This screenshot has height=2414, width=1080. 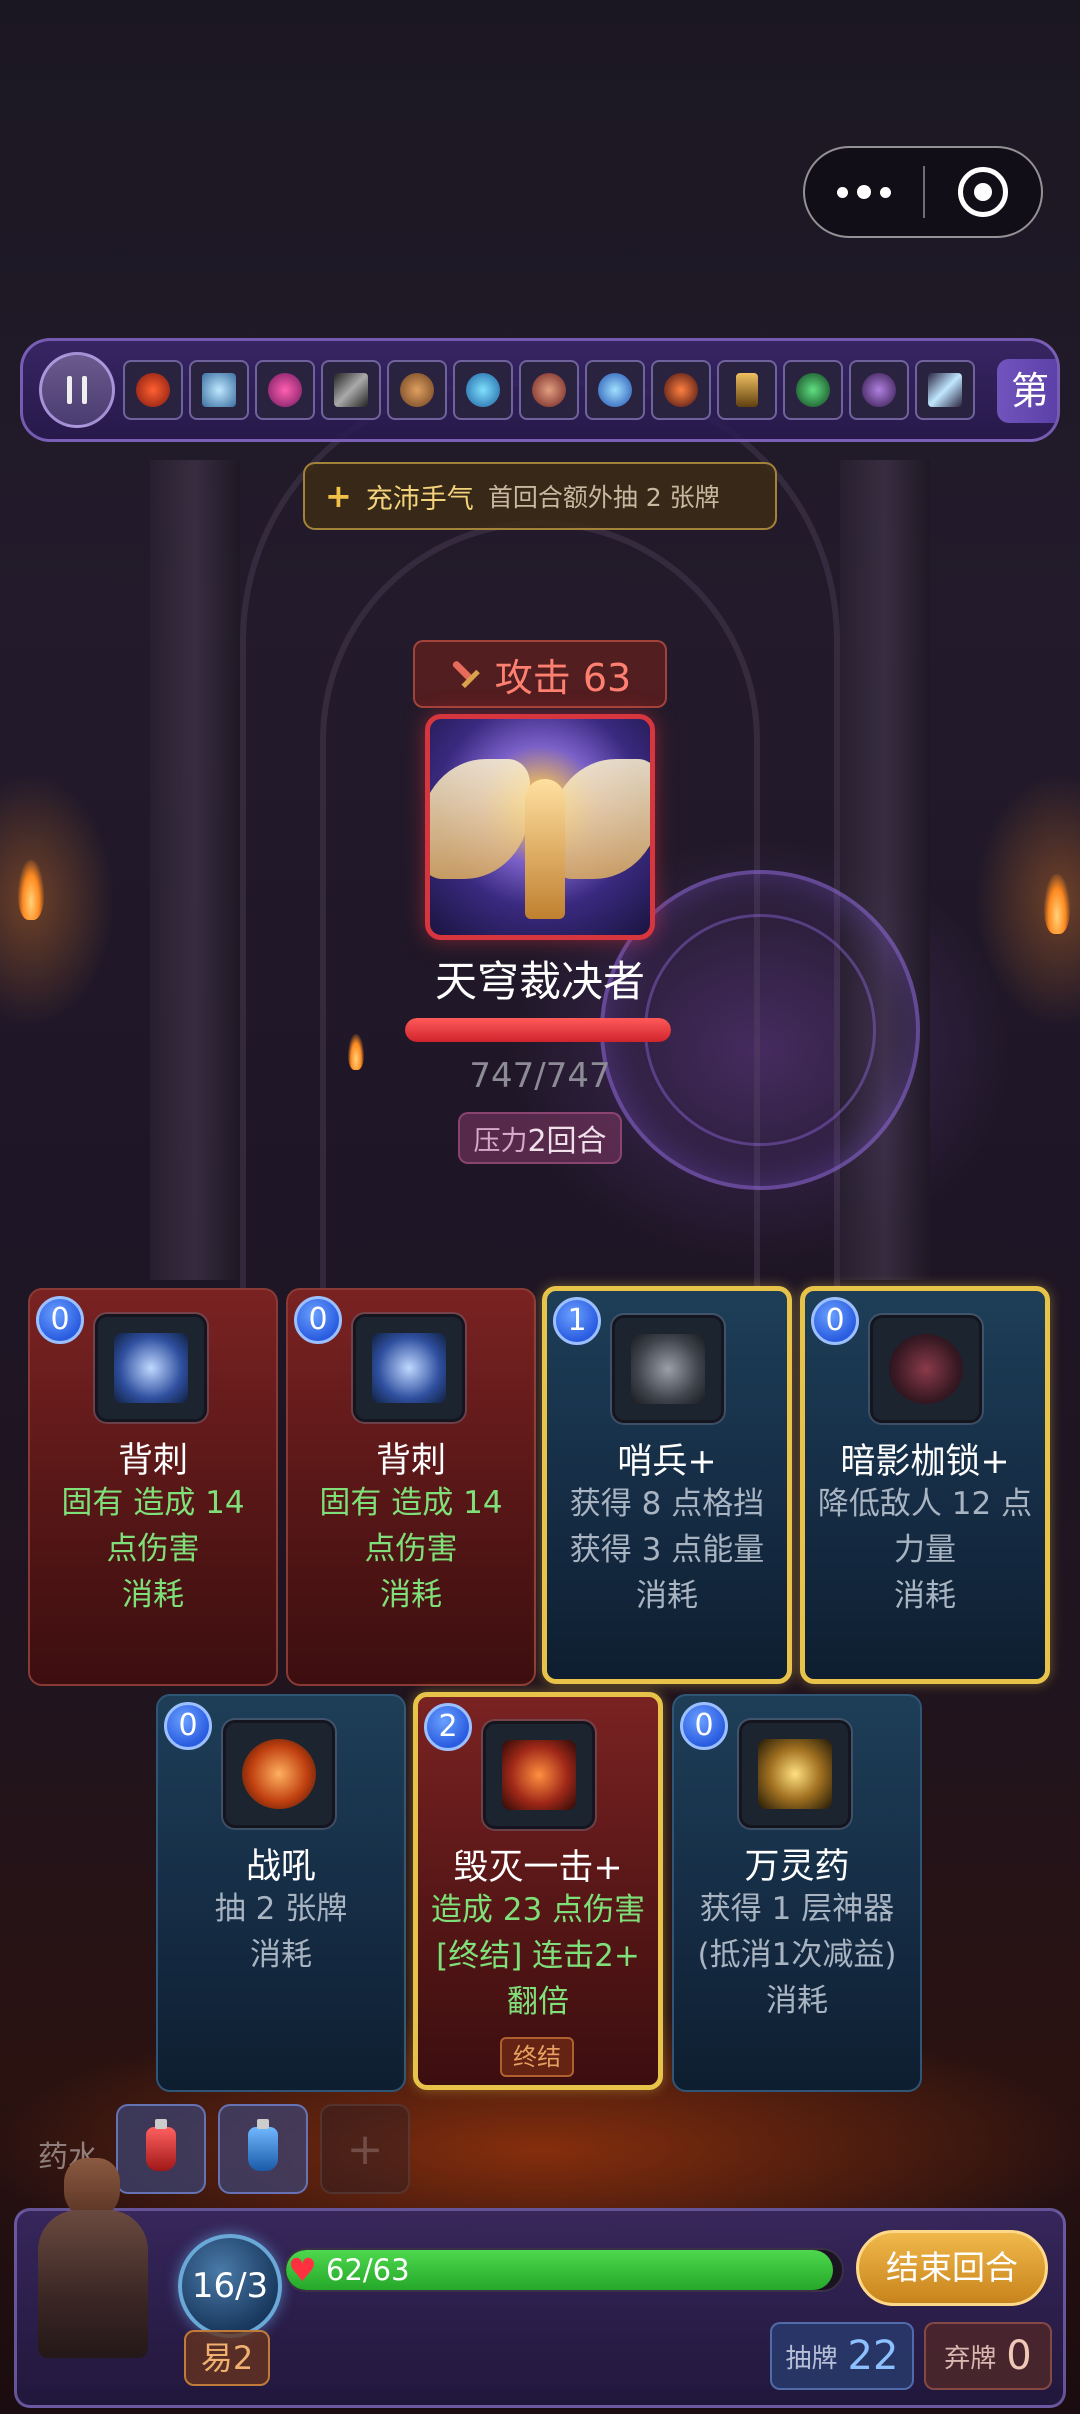 I want to click on torch-left, so click(x=31, y=890).